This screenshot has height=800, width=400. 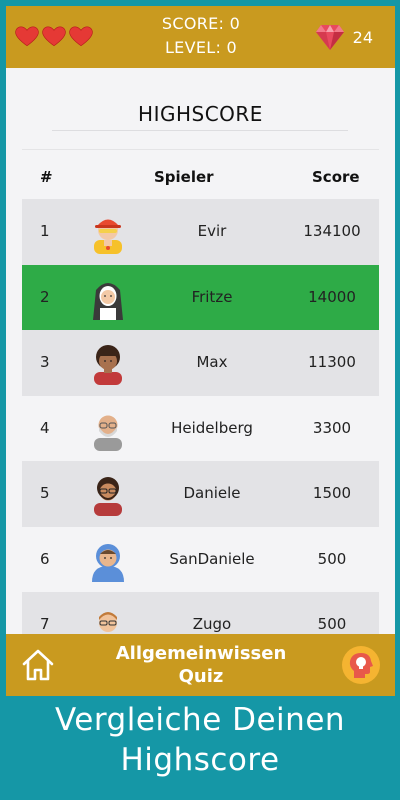 I want to click on score-level-display: SCORE: 0 LEVEL: 0, so click(x=201, y=36).